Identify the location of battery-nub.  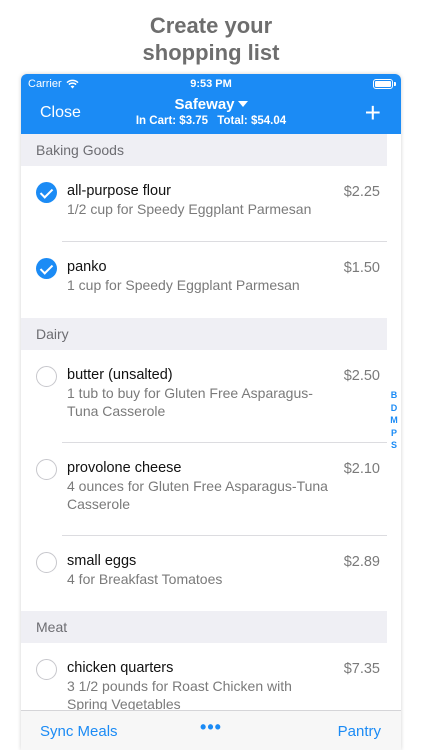
(395, 84).